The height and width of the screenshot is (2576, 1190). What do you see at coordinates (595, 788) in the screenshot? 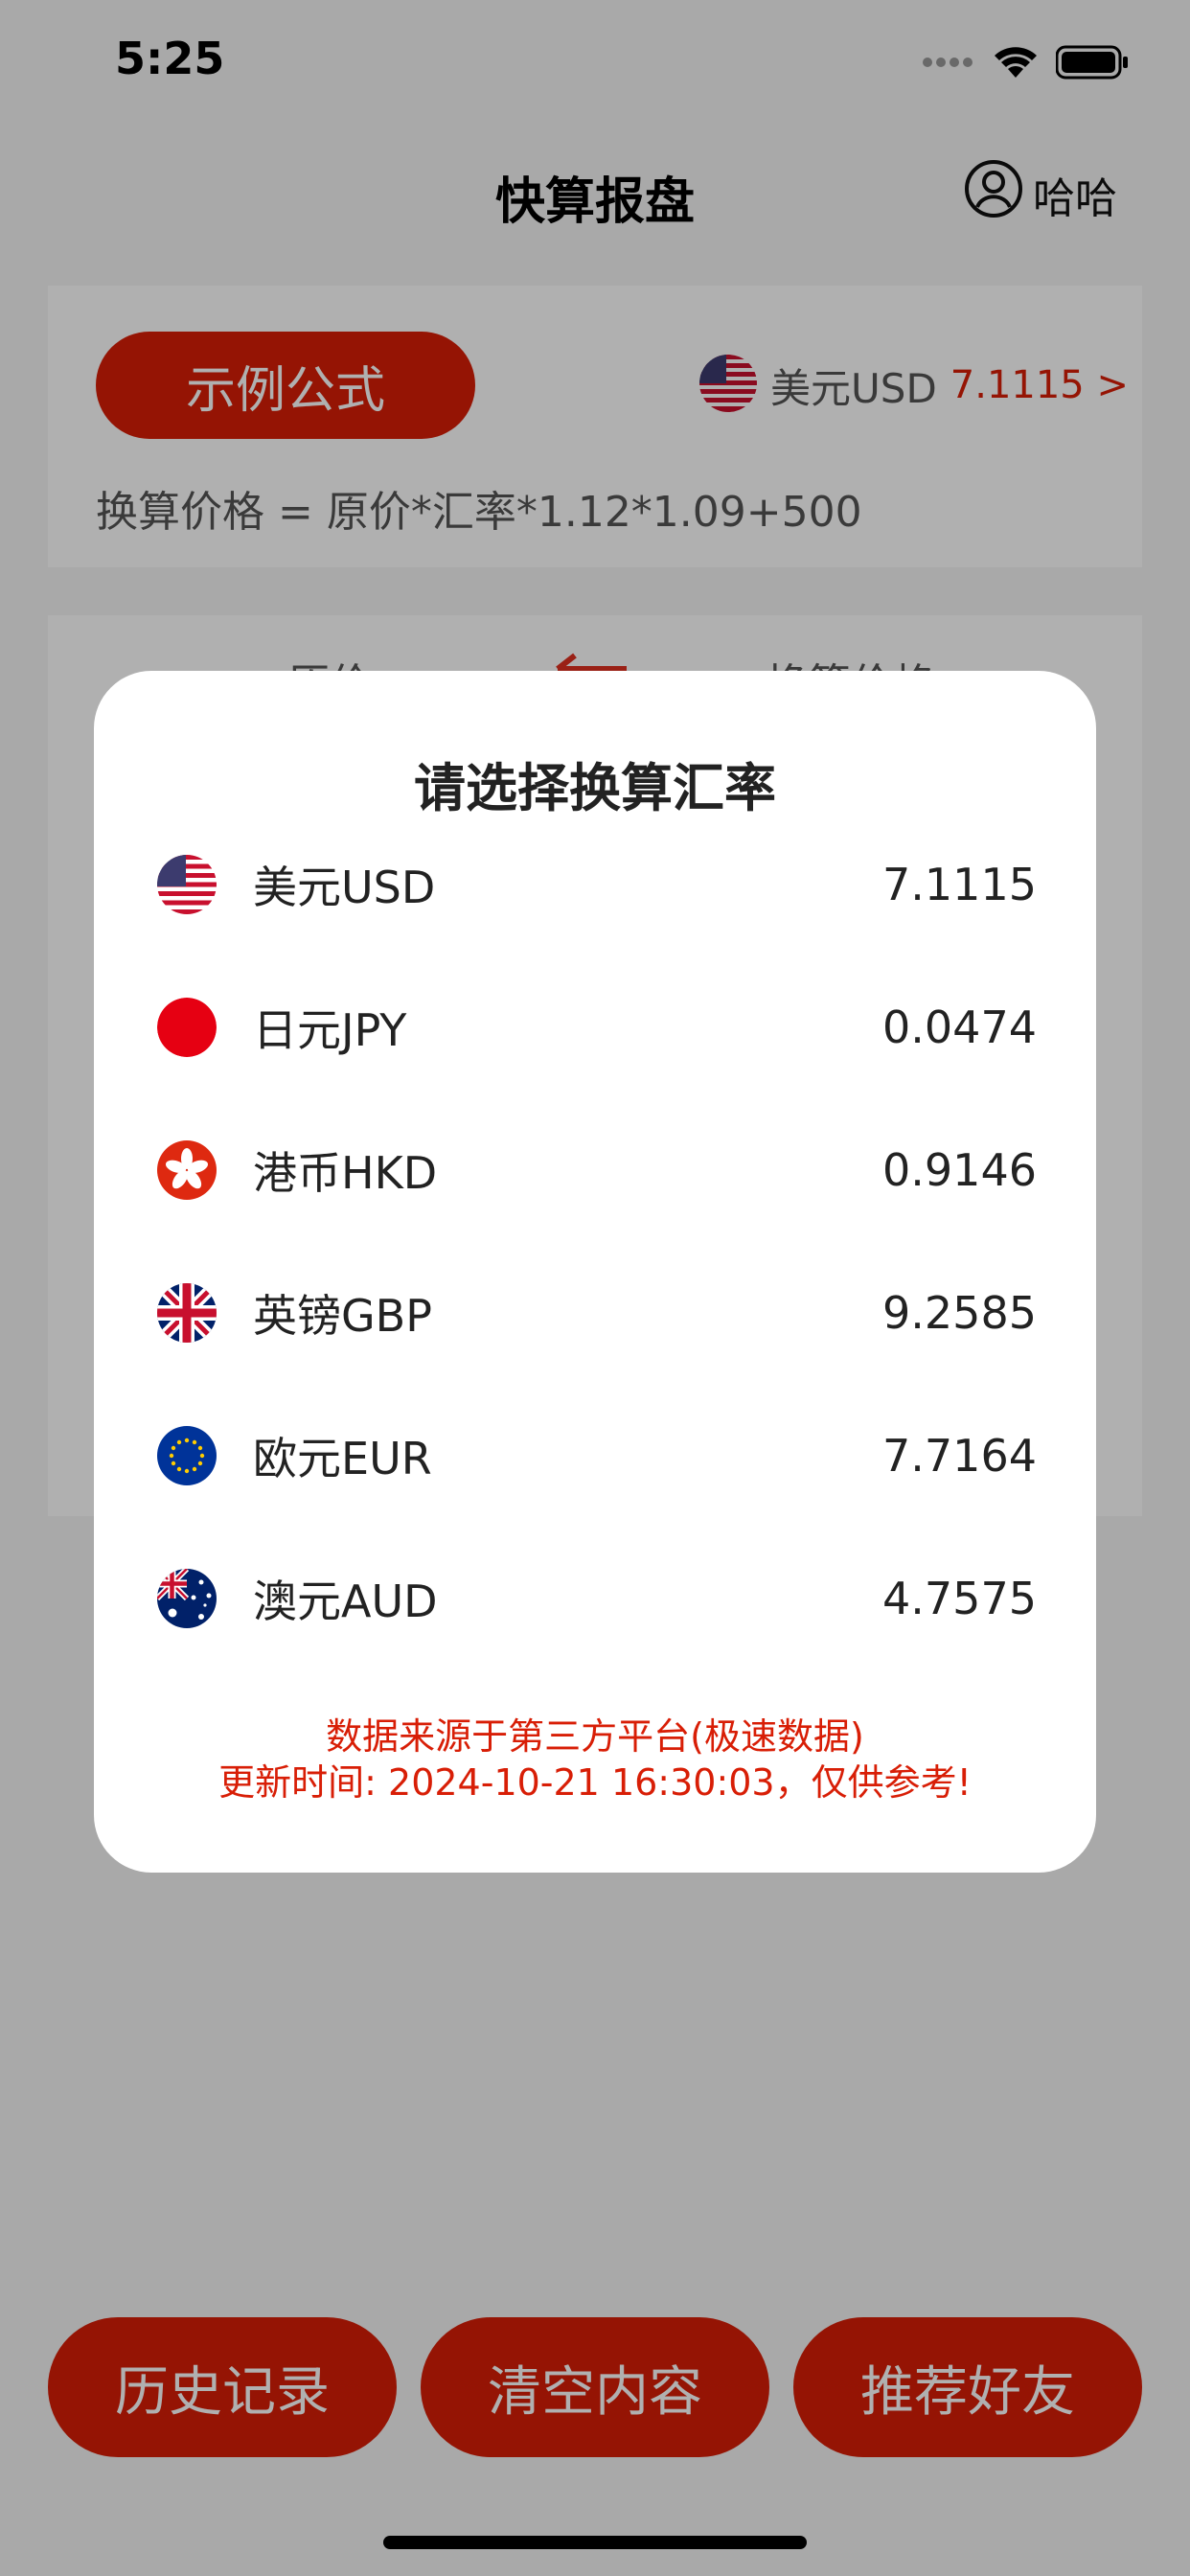
I see `dialog-title: 请选择换算汇率` at bounding box center [595, 788].